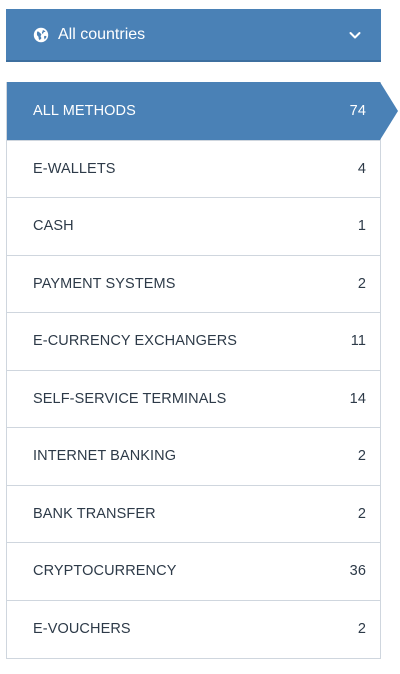 Image resolution: width=400 pixels, height=674 pixels. Describe the element at coordinates (357, 111) in the screenshot. I see `method-count: 74` at that location.